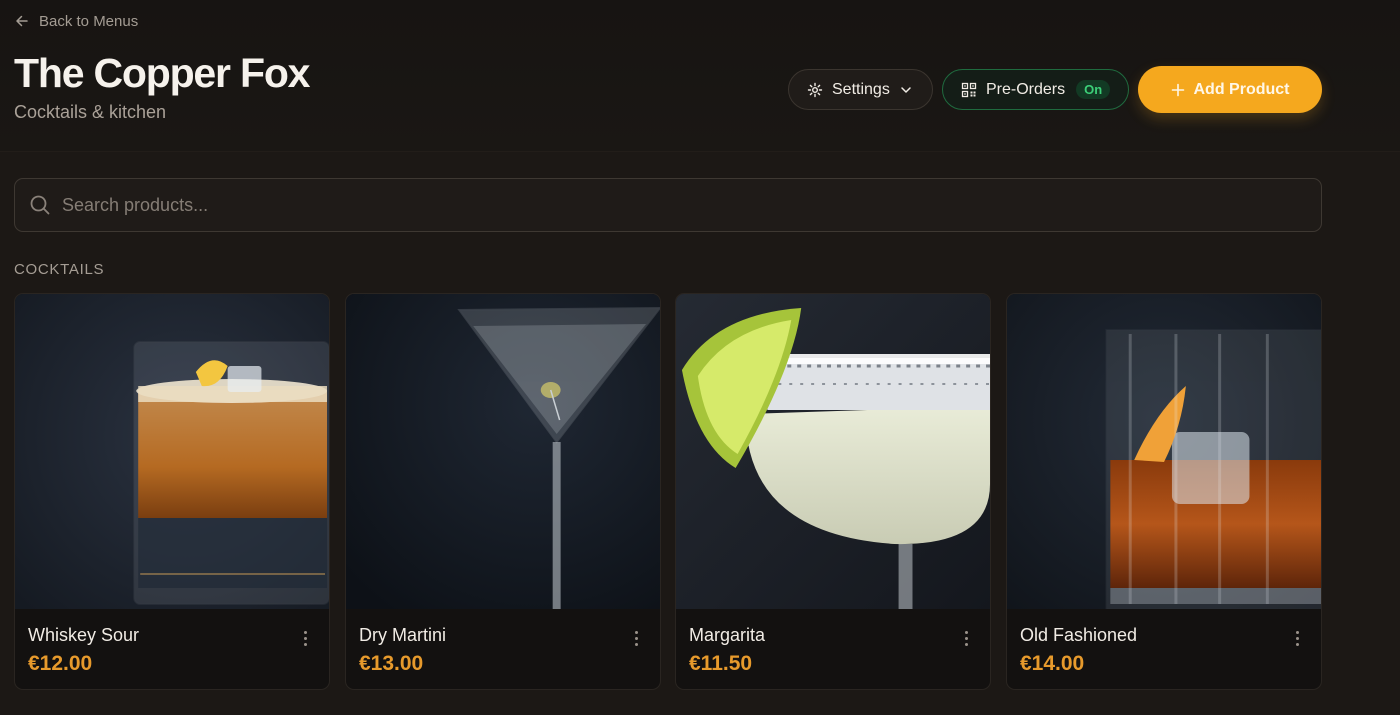 This screenshot has height=715, width=1400. Describe the element at coordinates (1093, 89) in the screenshot. I see `pre-orders-status-badge: On` at that location.